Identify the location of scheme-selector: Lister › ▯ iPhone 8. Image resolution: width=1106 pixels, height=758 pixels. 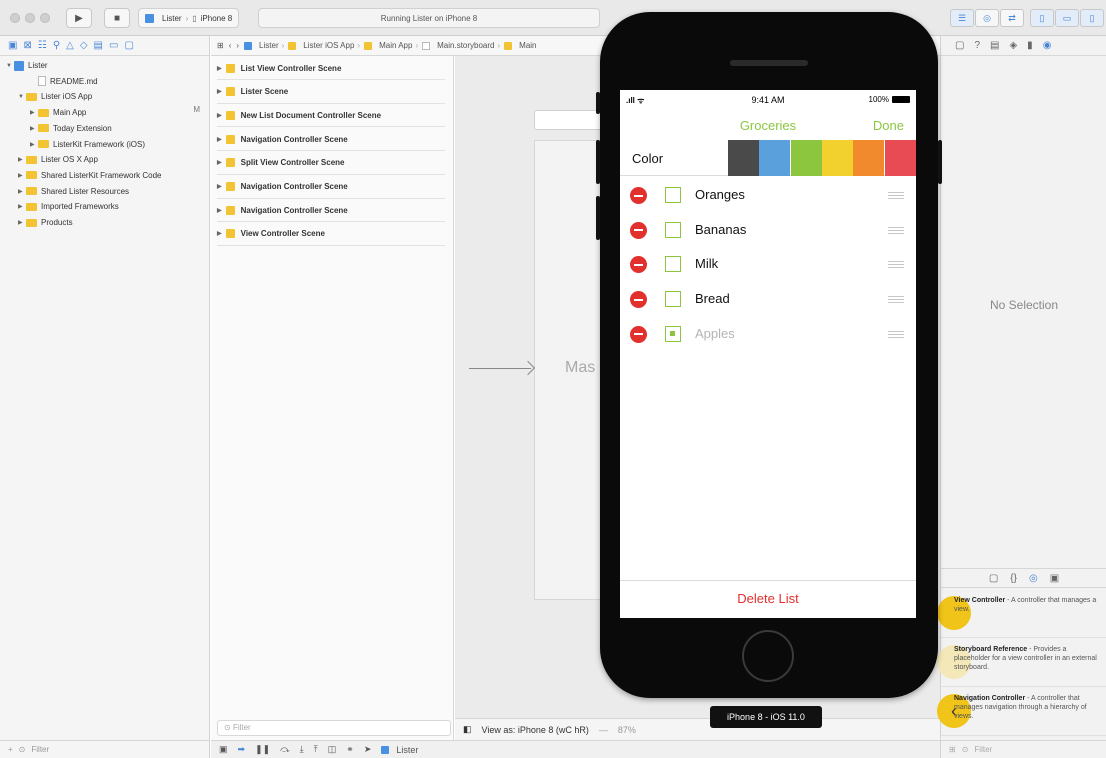
(189, 18).